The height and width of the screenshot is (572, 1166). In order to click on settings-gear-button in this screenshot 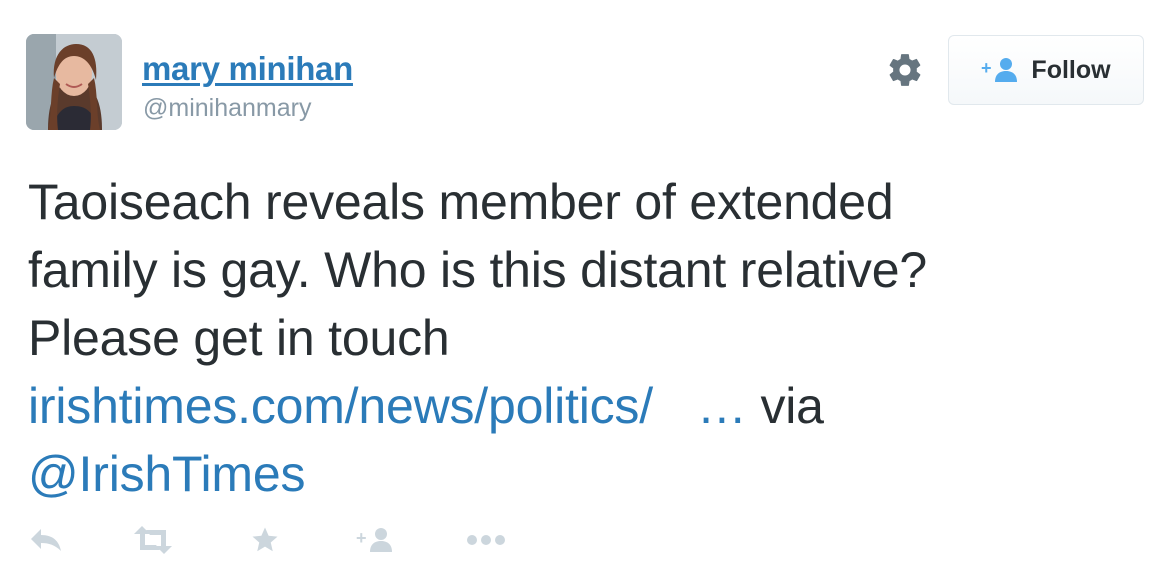, I will do `click(905, 70)`.